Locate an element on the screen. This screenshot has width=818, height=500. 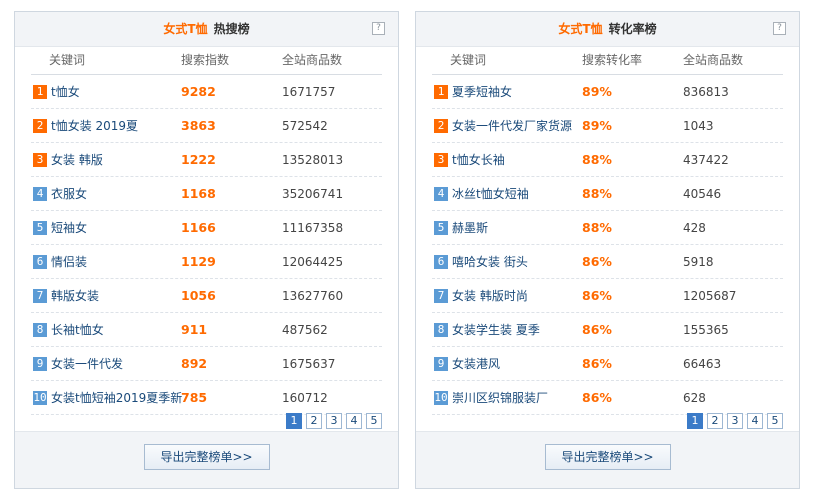
table-row: 1 t恤女 9282 1671757 is located at coordinates (206, 92).